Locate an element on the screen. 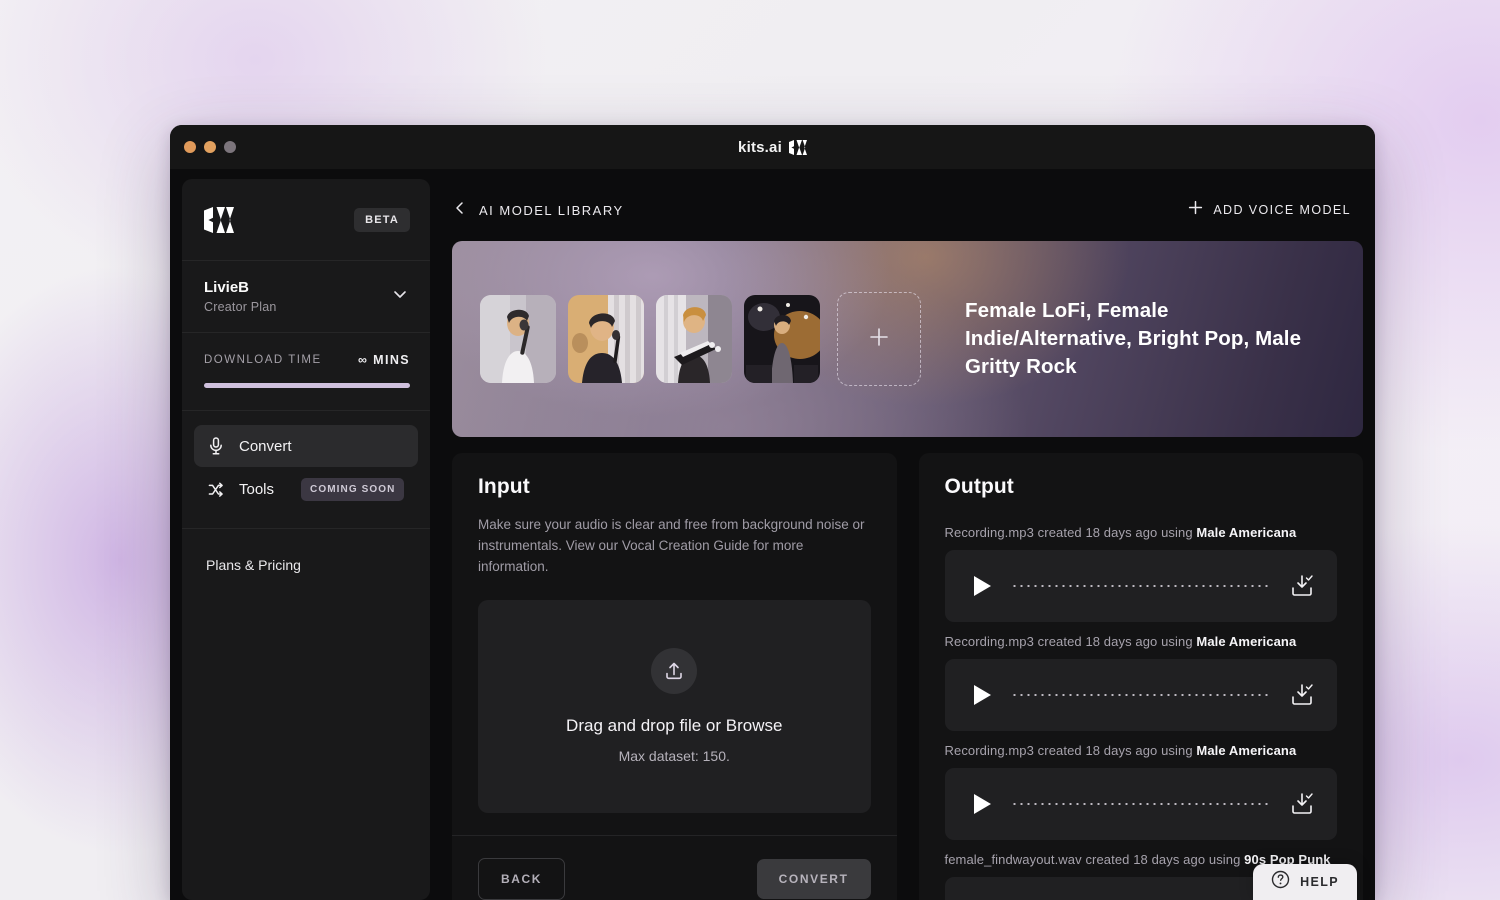 The height and width of the screenshot is (900, 1500). traffic-light-controls is located at coordinates (210, 147).